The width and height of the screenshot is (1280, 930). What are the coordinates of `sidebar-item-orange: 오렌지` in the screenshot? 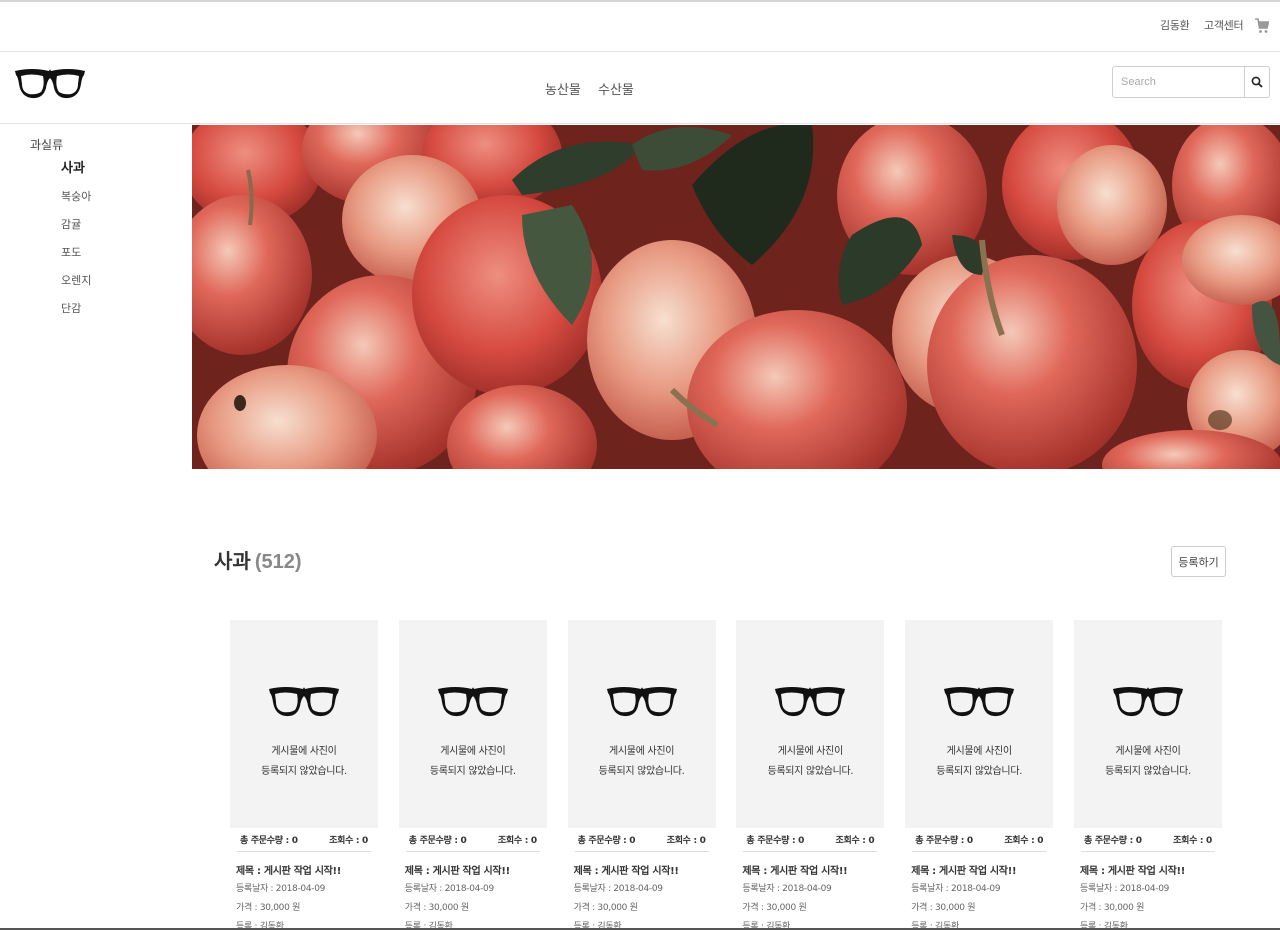 It's located at (76, 286).